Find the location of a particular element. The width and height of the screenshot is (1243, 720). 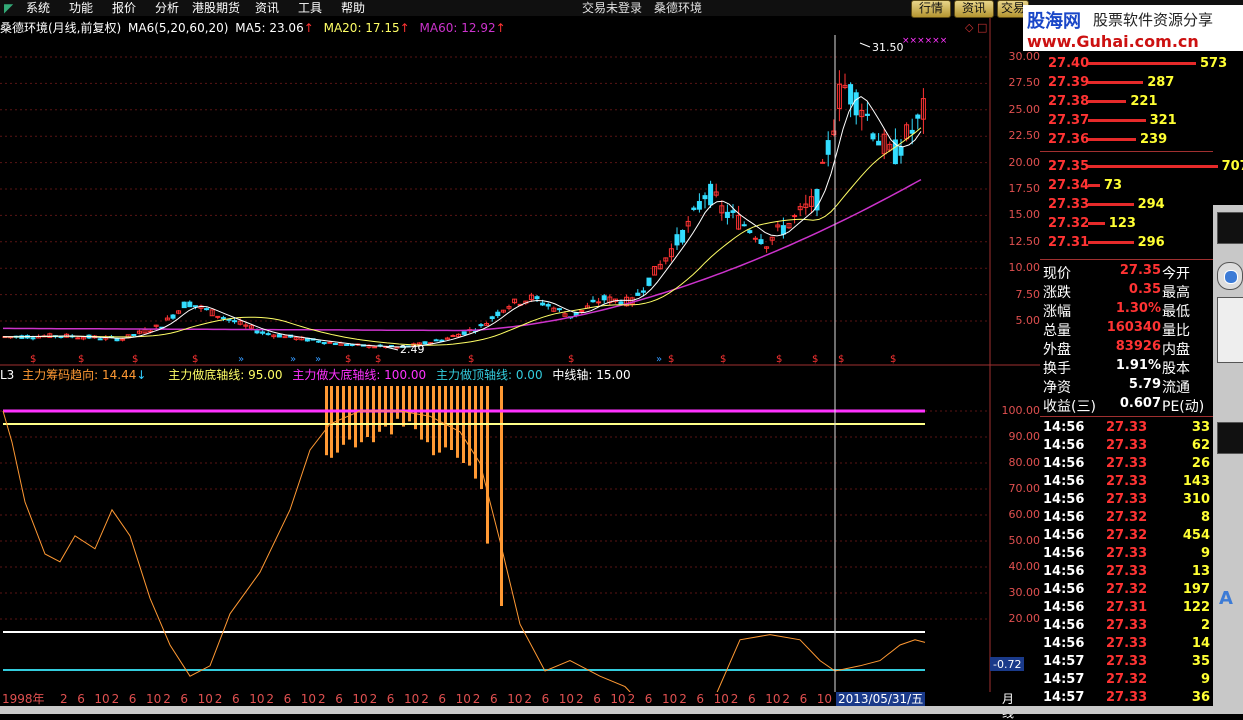

bid-row: 27.31 296 is located at coordinates (1126, 242).